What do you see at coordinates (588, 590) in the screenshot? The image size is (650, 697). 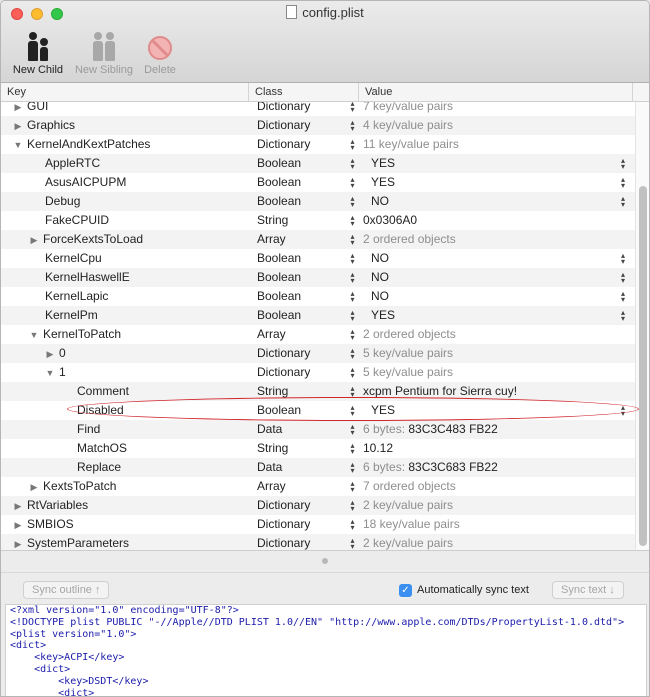 I see `sync-text-button: Sync text ↓` at bounding box center [588, 590].